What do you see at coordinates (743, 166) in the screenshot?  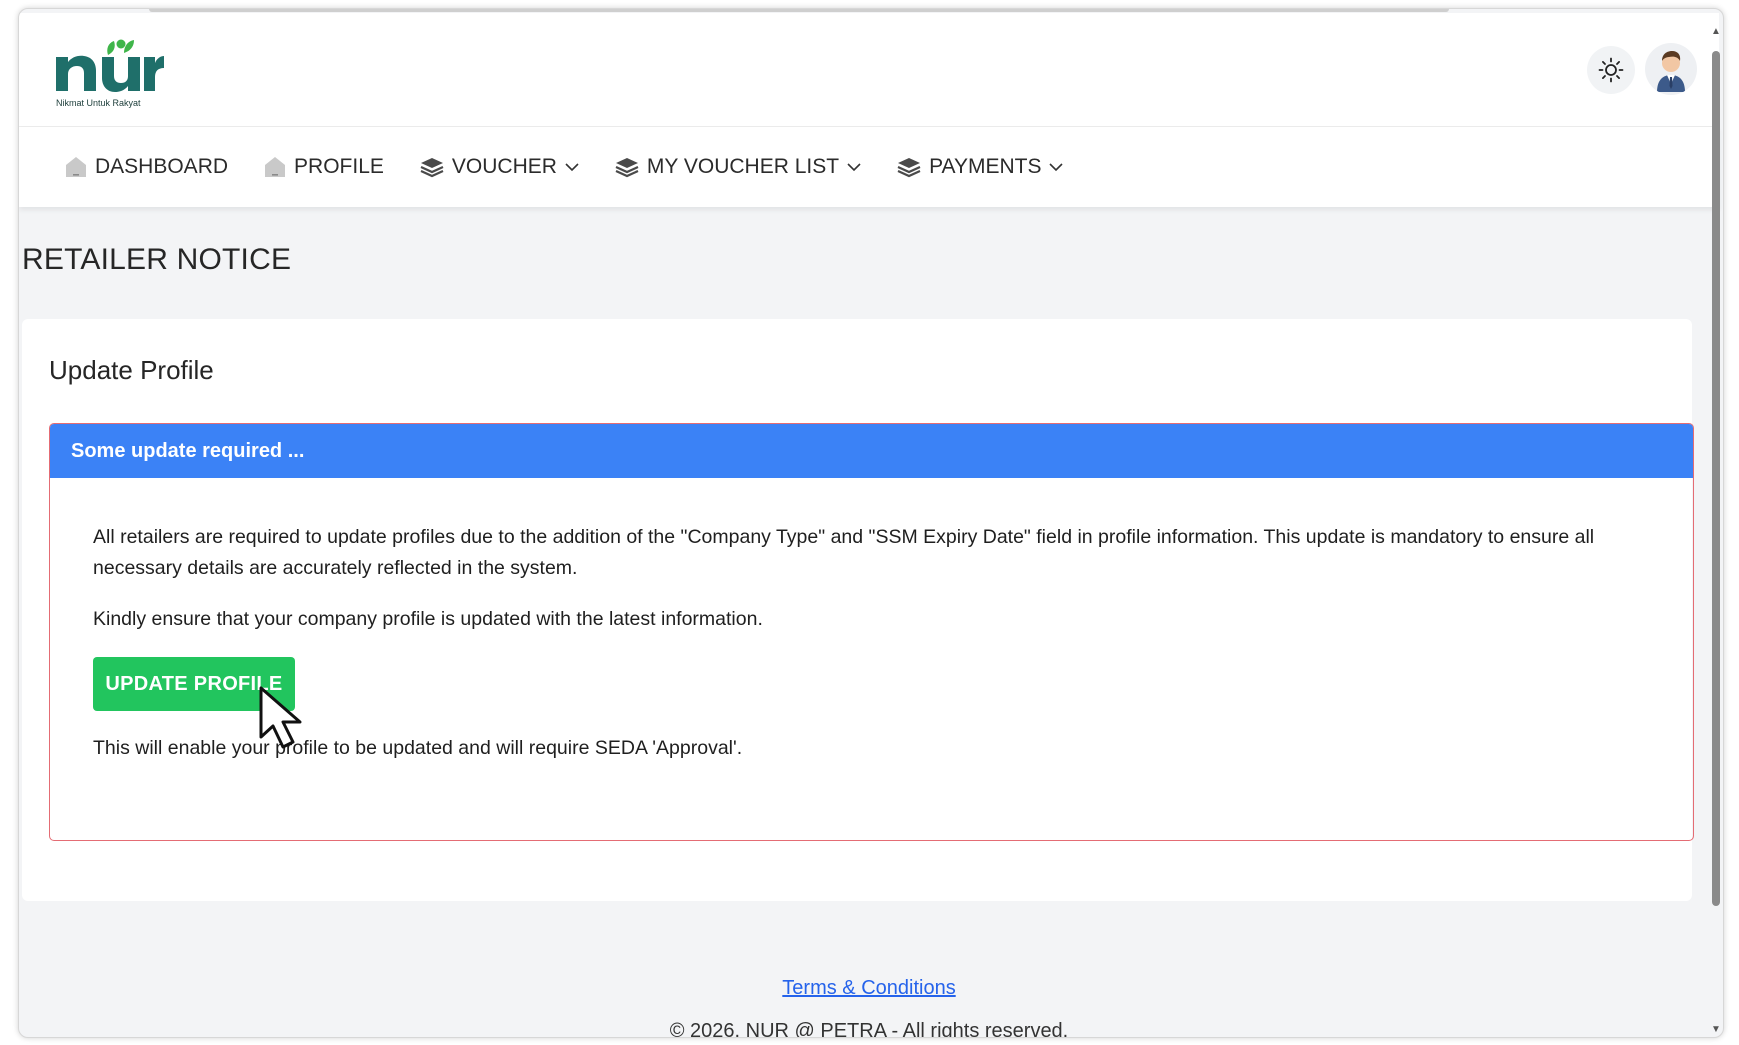 I see `nav-my-voucher-list-label: MY VOUCHER LIST` at bounding box center [743, 166].